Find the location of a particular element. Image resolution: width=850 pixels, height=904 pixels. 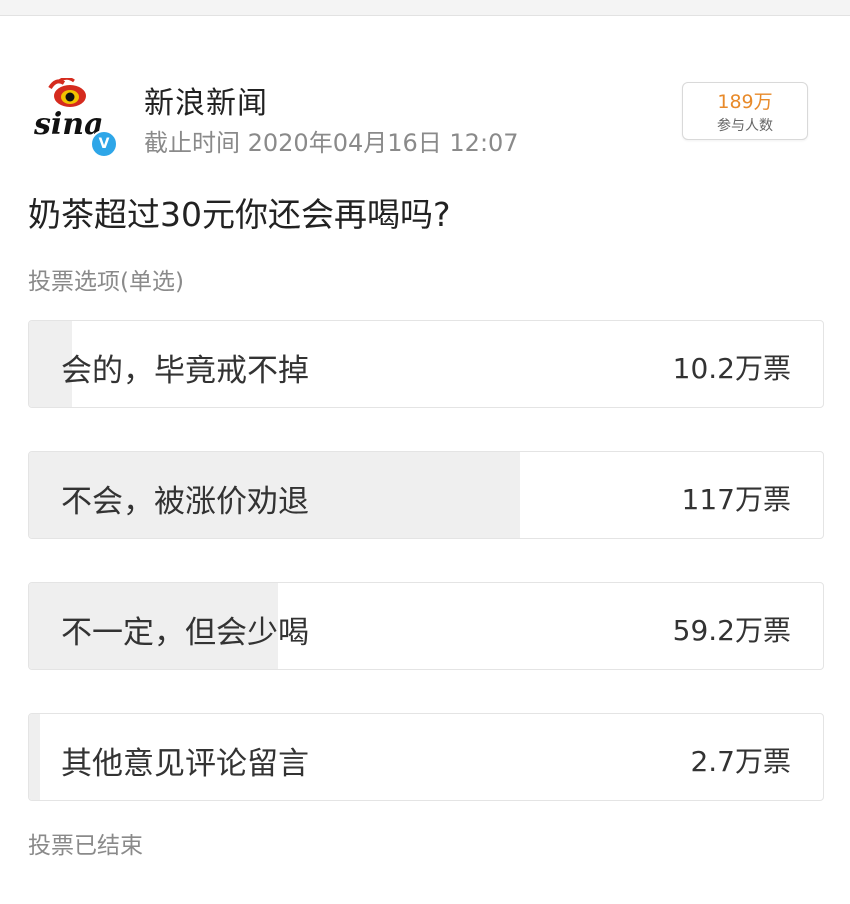

poll-option: 不会，被涨价劝退 117万票 is located at coordinates (426, 495).